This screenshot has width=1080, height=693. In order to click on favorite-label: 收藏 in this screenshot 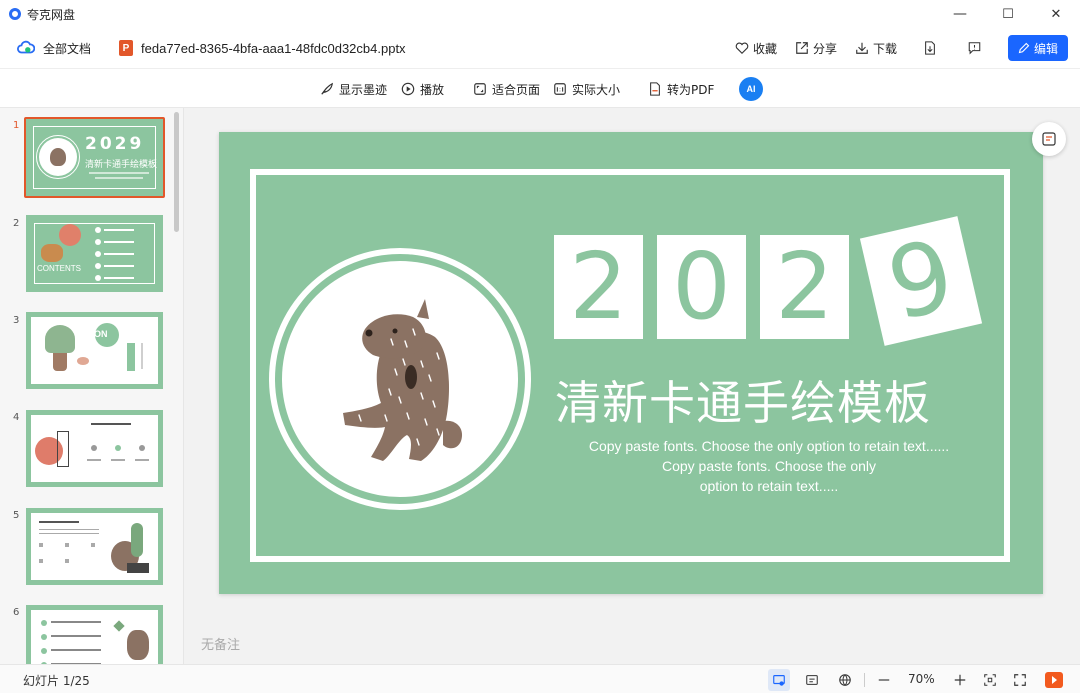, I will do `click(764, 48)`.